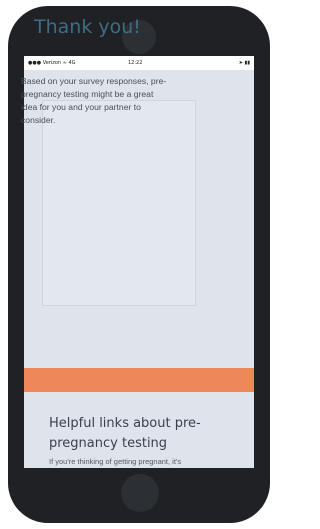 The image size is (320, 529). What do you see at coordinates (35, 63) in the screenshot?
I see `signal-icon: ●●●` at bounding box center [35, 63].